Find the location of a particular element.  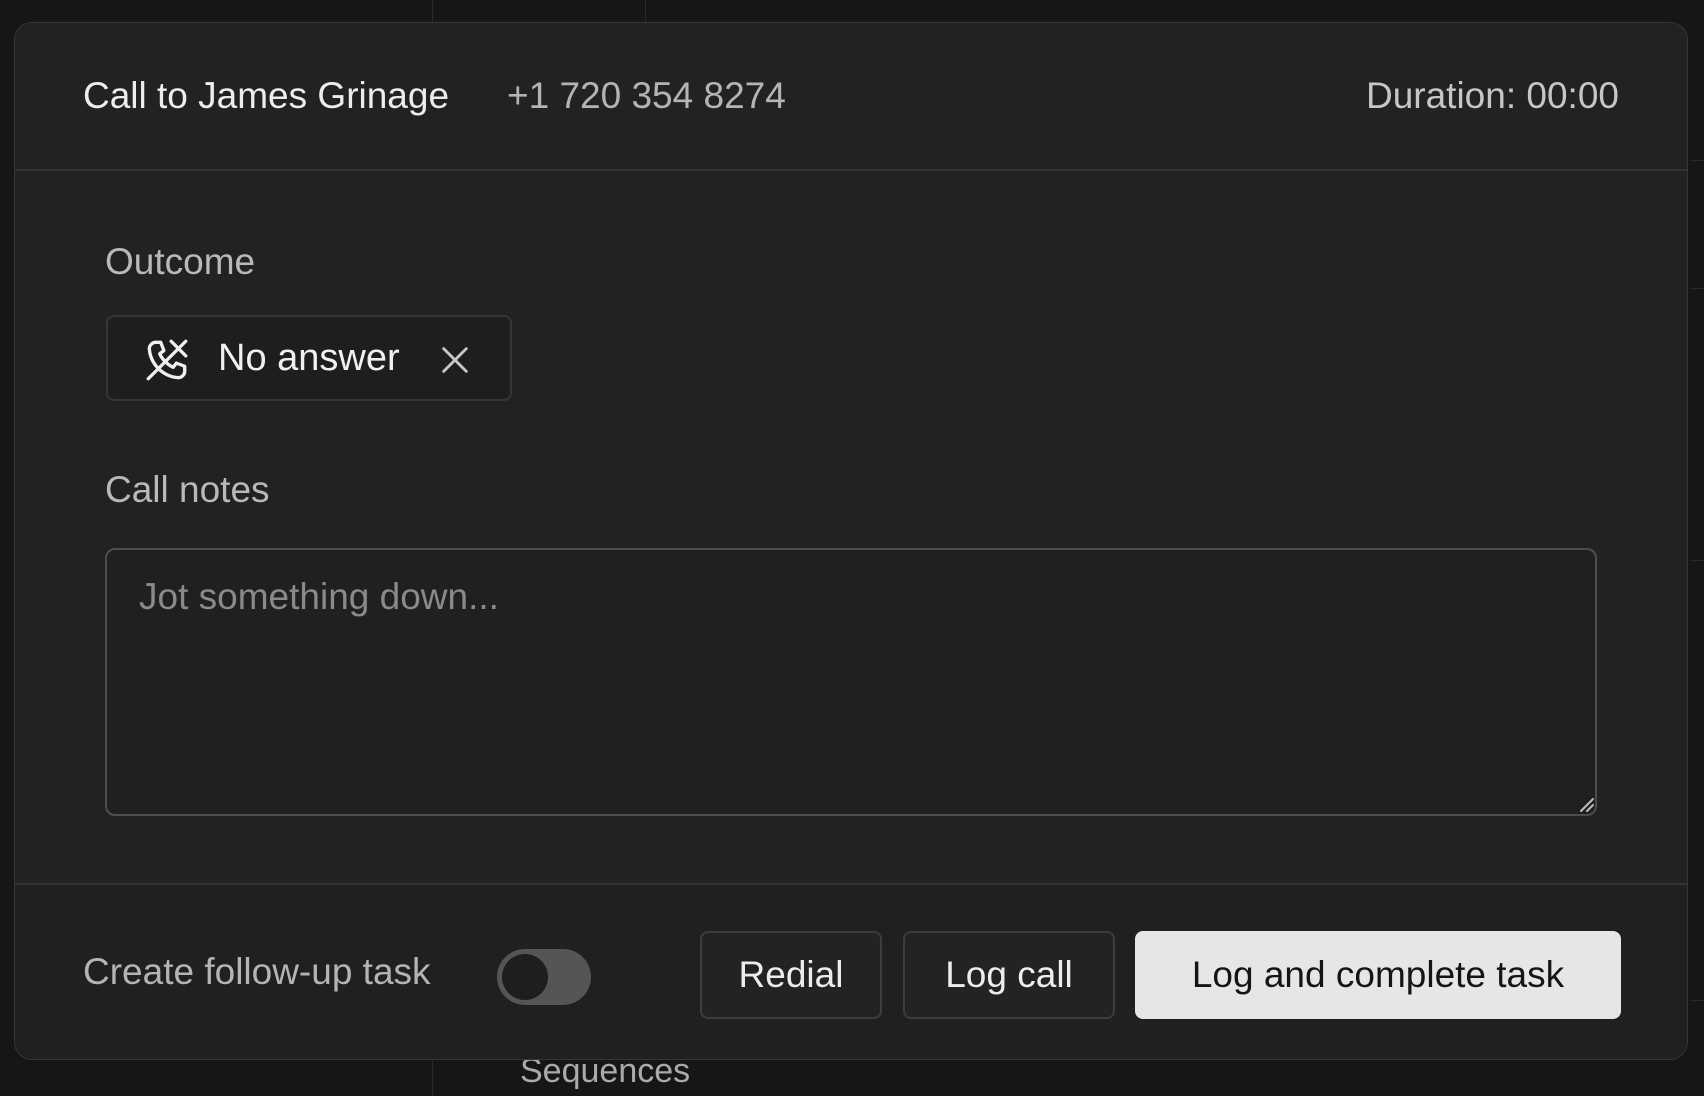

call-title: Call to James Grinage is located at coordinates (266, 95).